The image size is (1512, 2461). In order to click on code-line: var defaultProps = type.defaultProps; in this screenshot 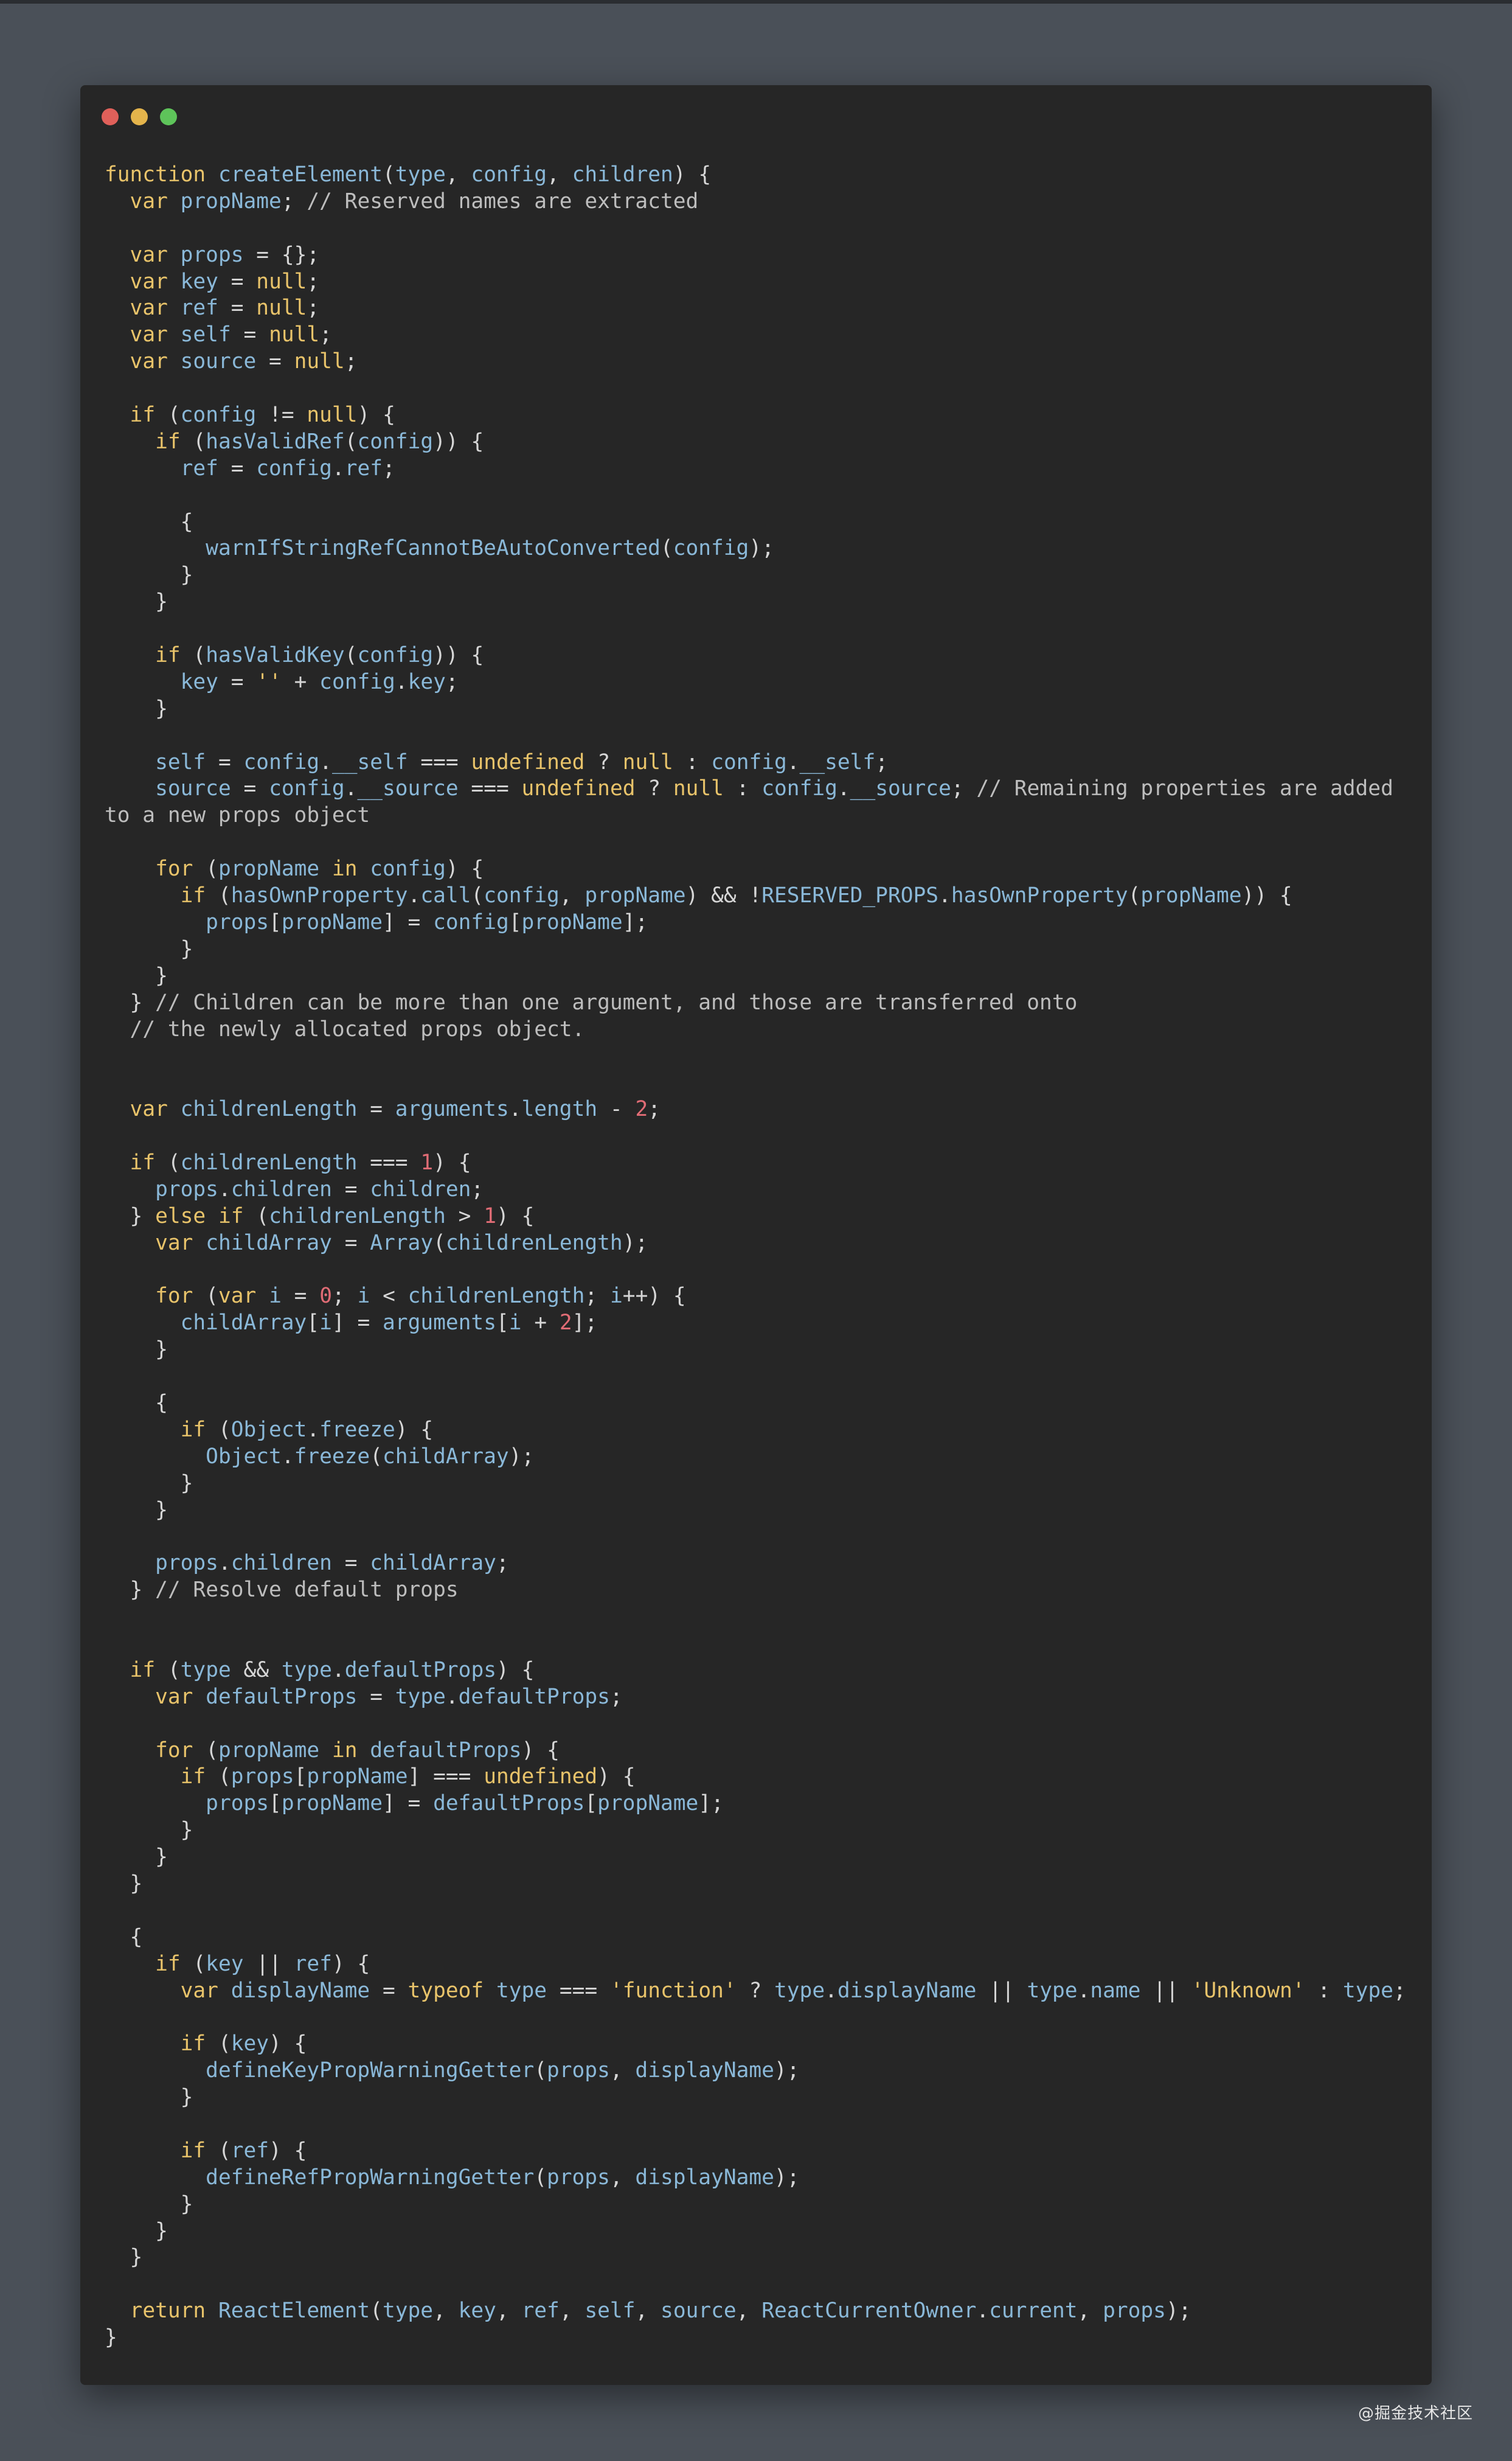, I will do `click(389, 1697)`.